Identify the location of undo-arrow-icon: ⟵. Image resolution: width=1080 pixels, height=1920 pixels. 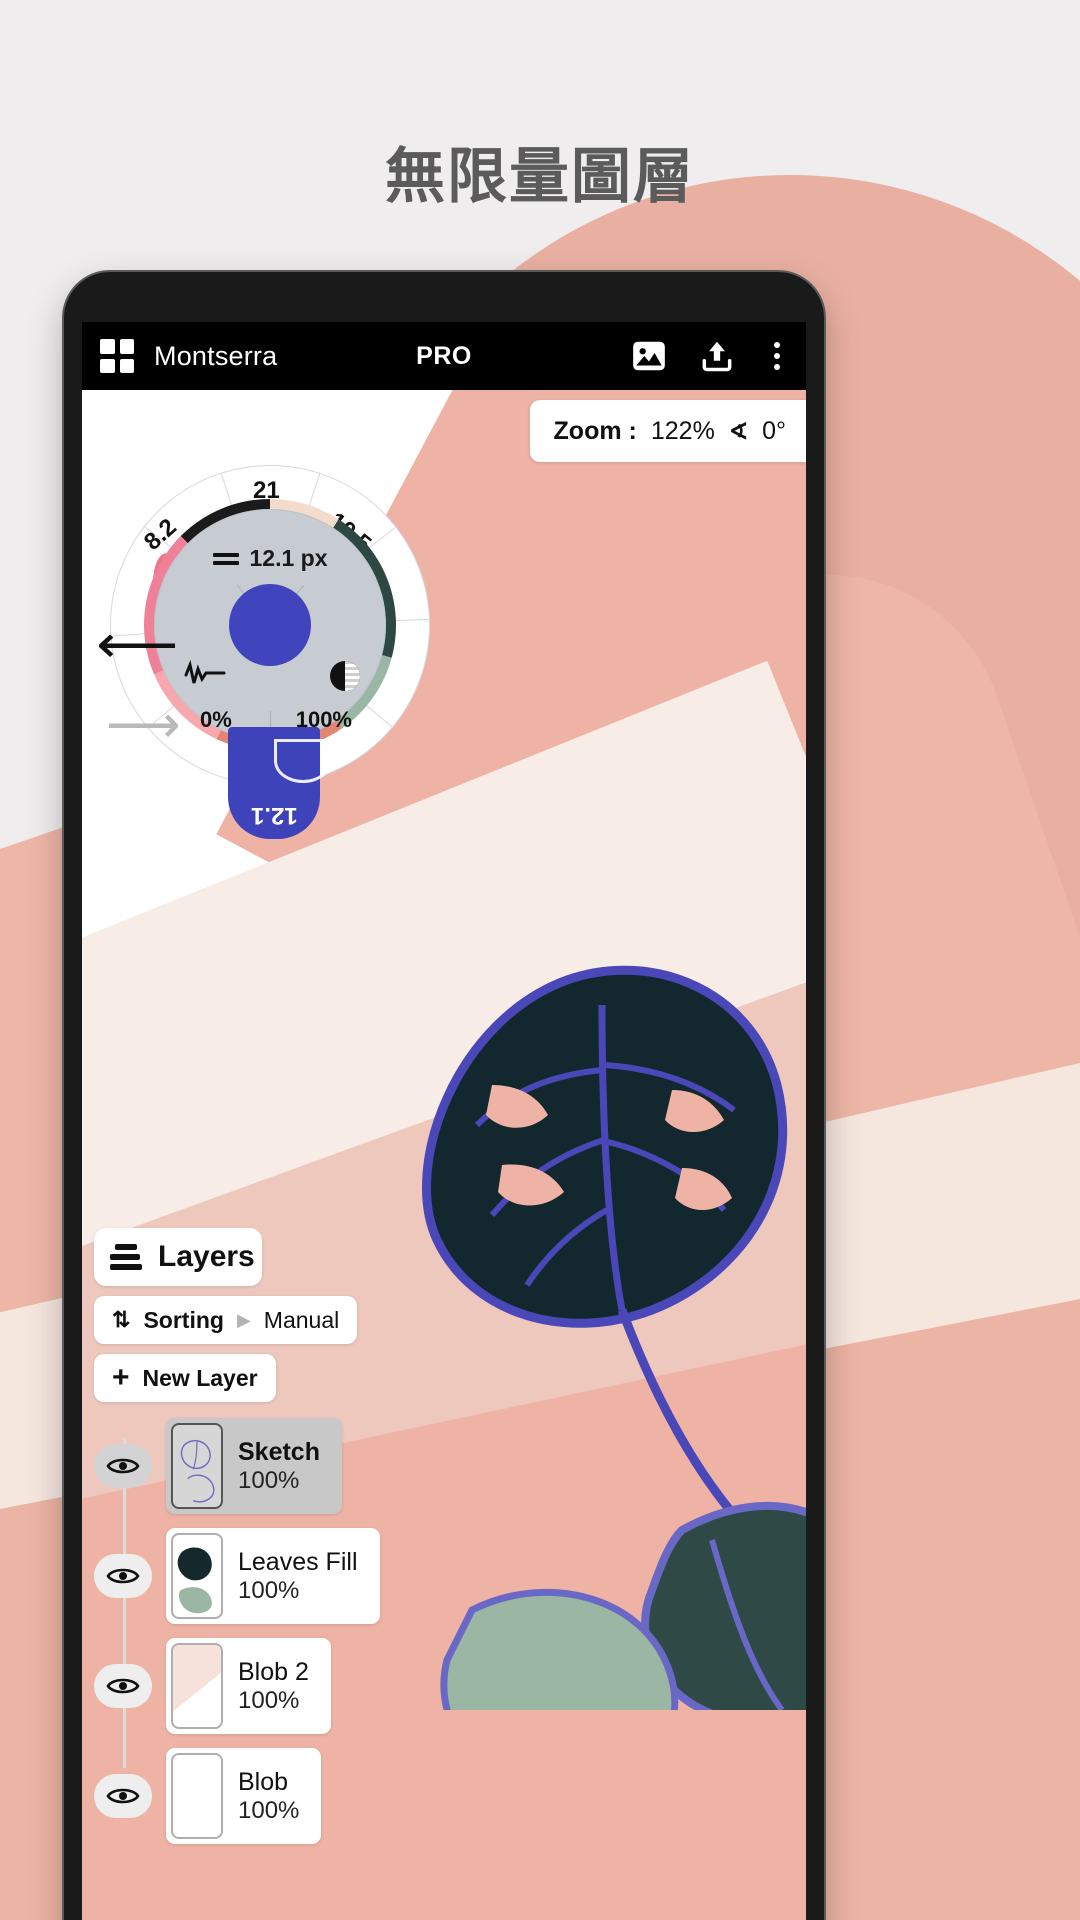
(137, 645).